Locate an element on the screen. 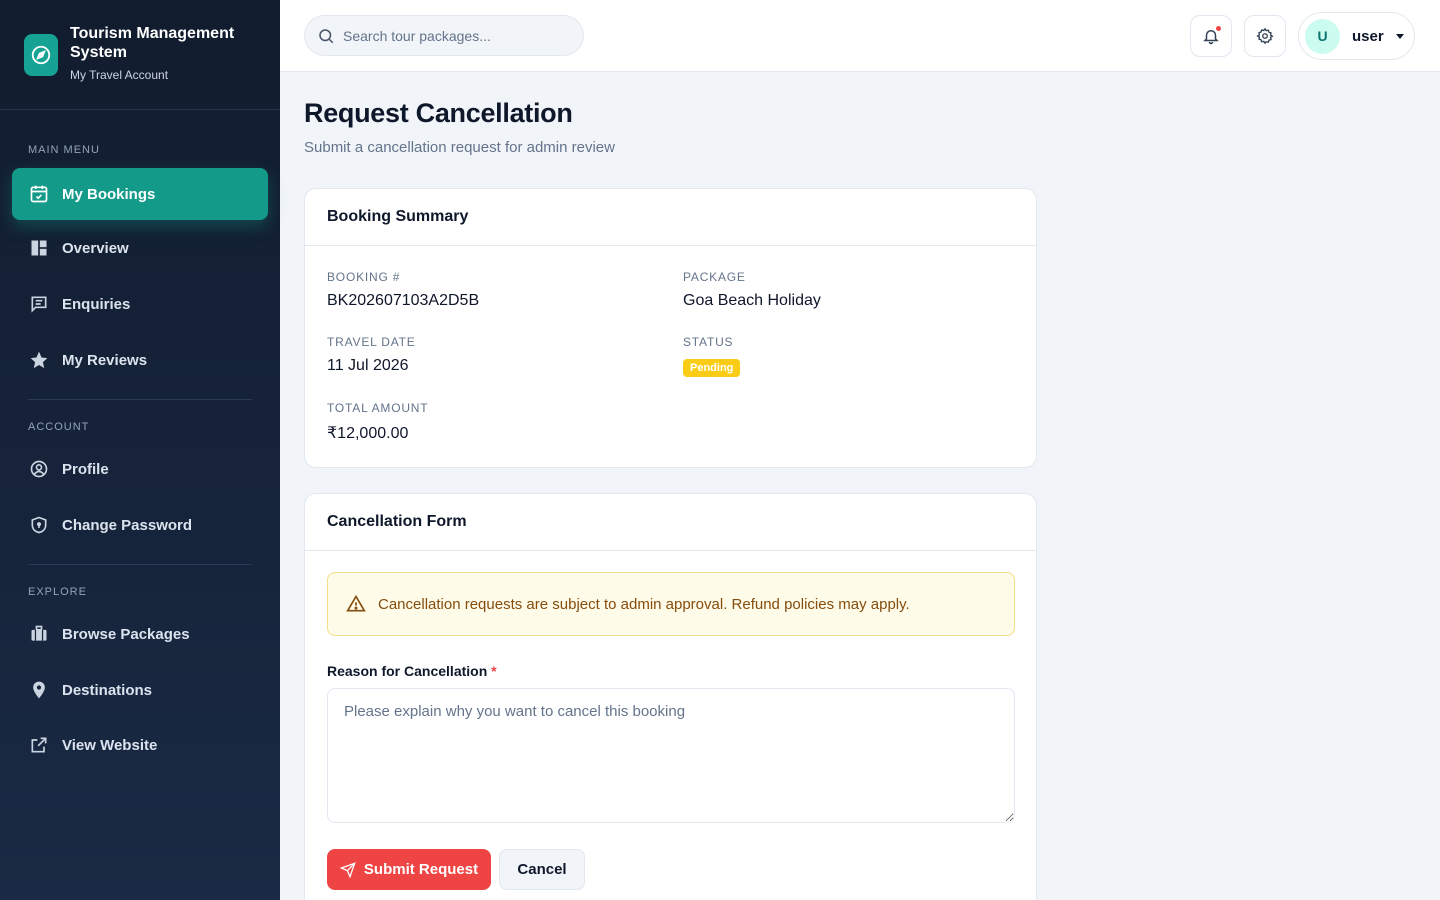 Image resolution: width=1440 pixels, height=900 pixels. section-main-menu: MAIN MENU is located at coordinates (64, 150).